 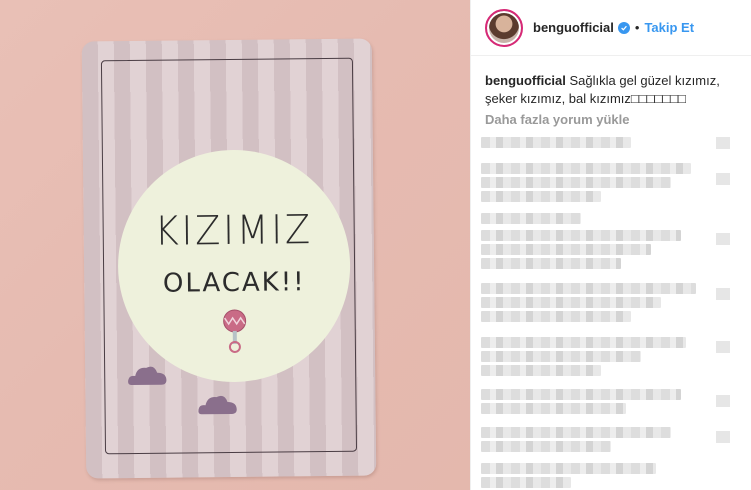 I want to click on load-more-comments-link: Daha fazla yorum yükle, so click(x=557, y=119).